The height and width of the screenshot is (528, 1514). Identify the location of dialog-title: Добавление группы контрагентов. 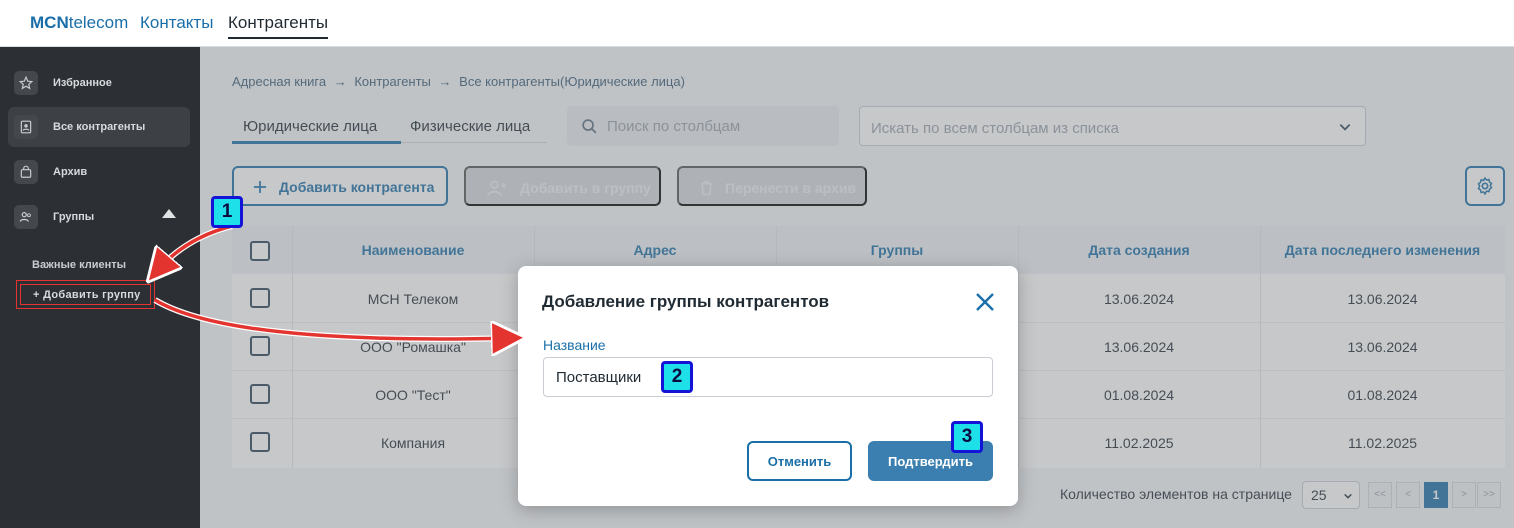
(686, 301).